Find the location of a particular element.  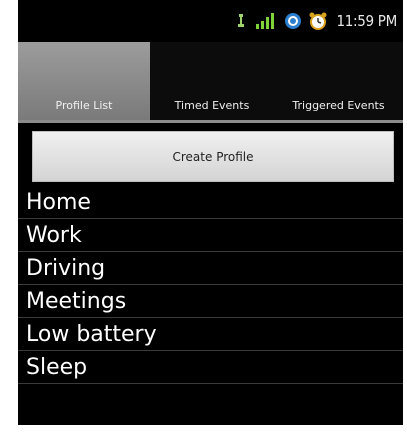

tab-underline is located at coordinates (210, 121).